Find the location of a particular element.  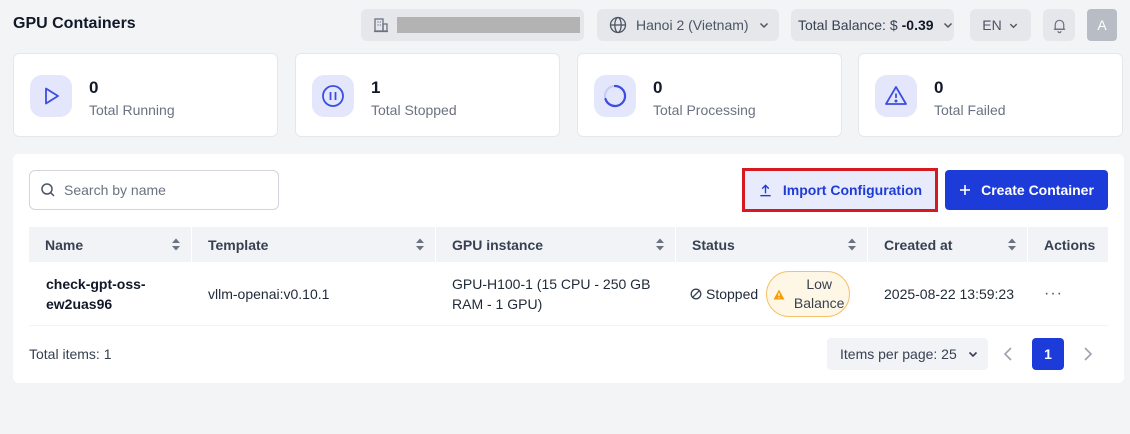

stat-card-stopped: 1 Total Stopped is located at coordinates (427, 95).